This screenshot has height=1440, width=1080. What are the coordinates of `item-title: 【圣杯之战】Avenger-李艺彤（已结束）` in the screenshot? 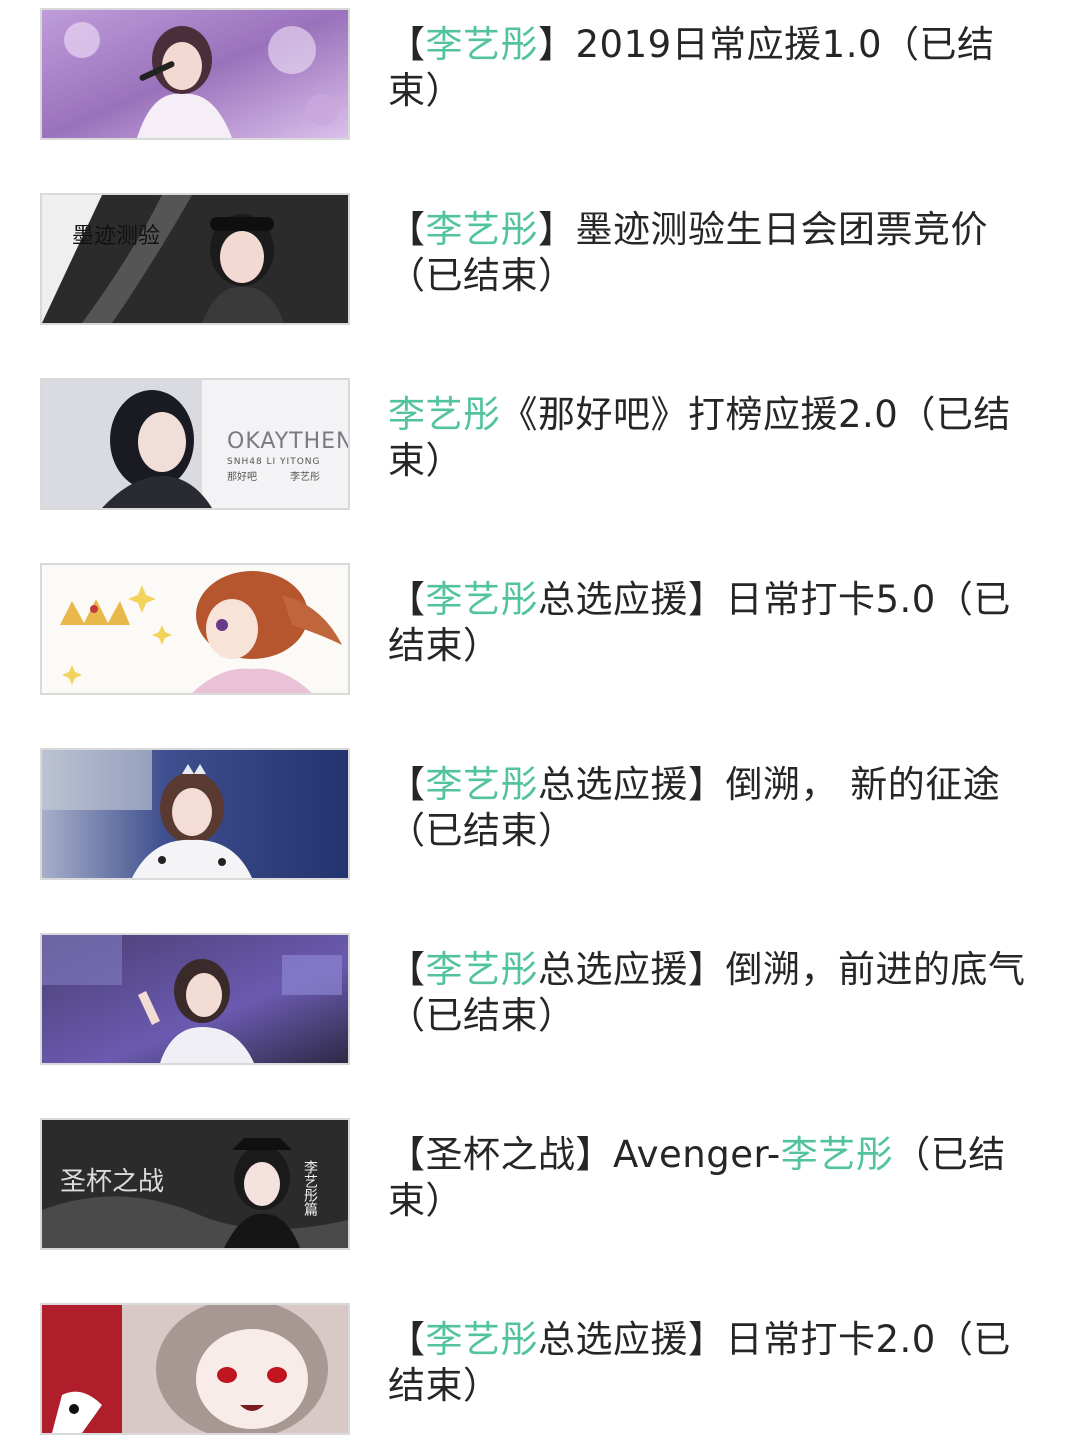 It's located at (718, 1178).